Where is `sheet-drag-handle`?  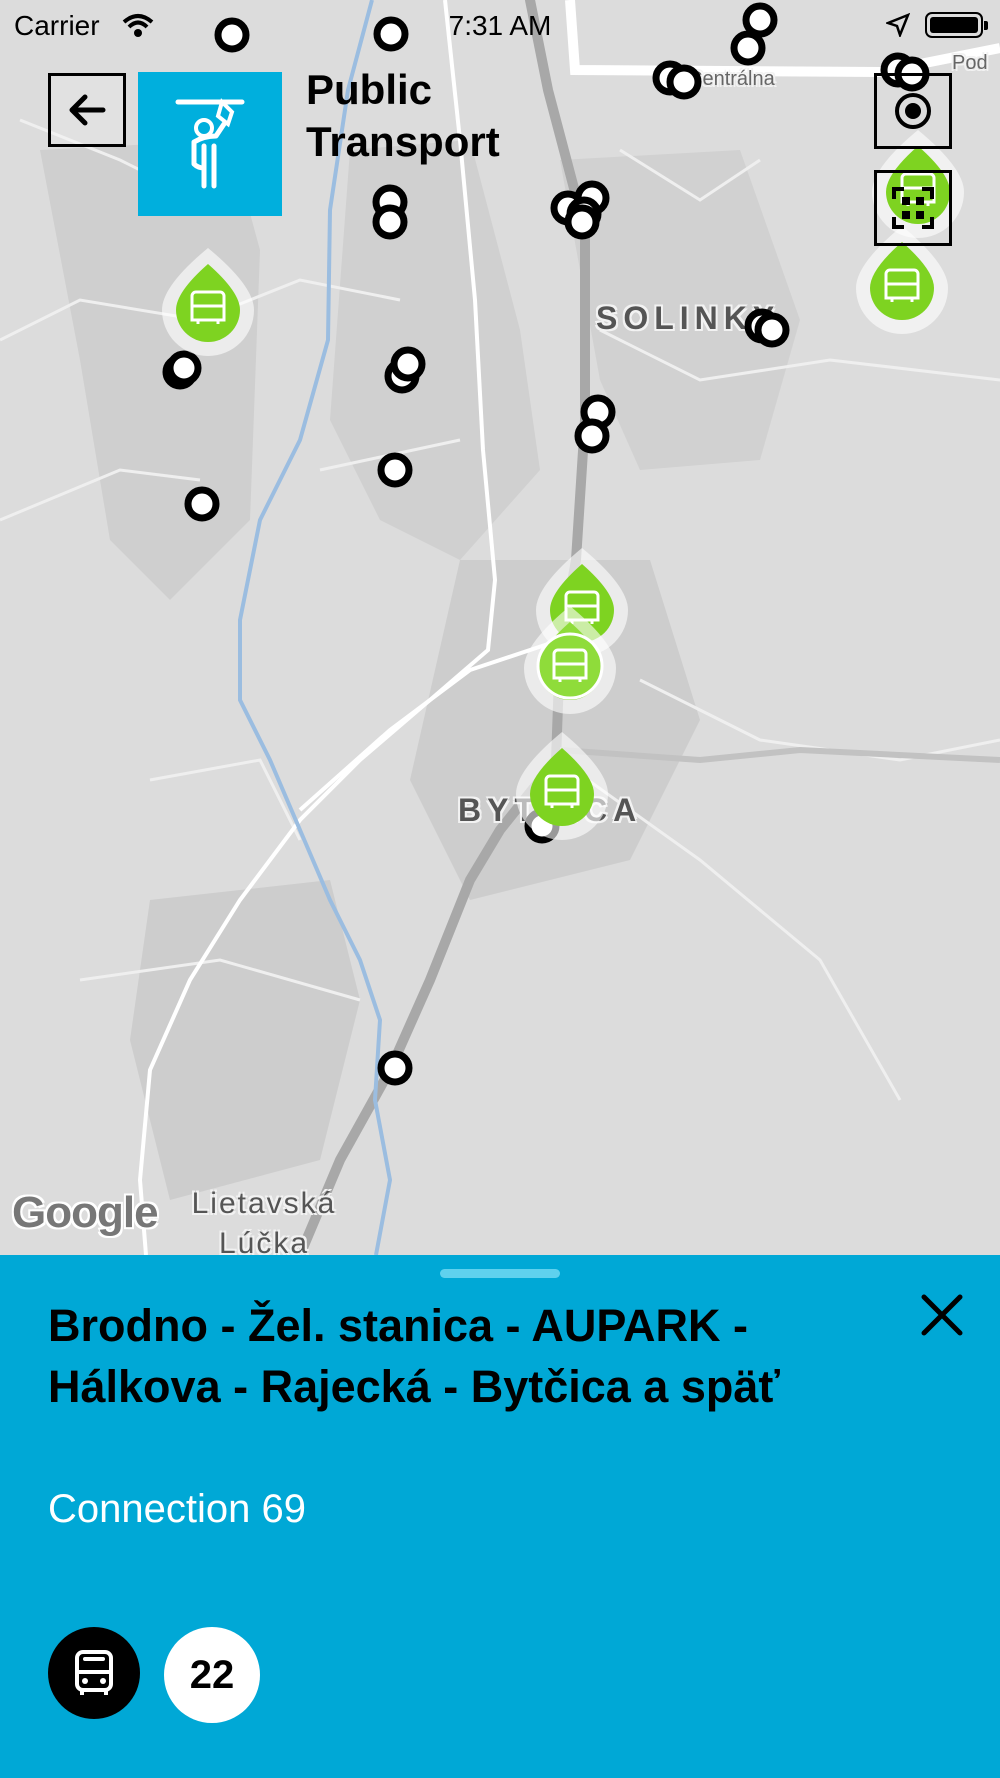
sheet-drag-handle is located at coordinates (500, 1273).